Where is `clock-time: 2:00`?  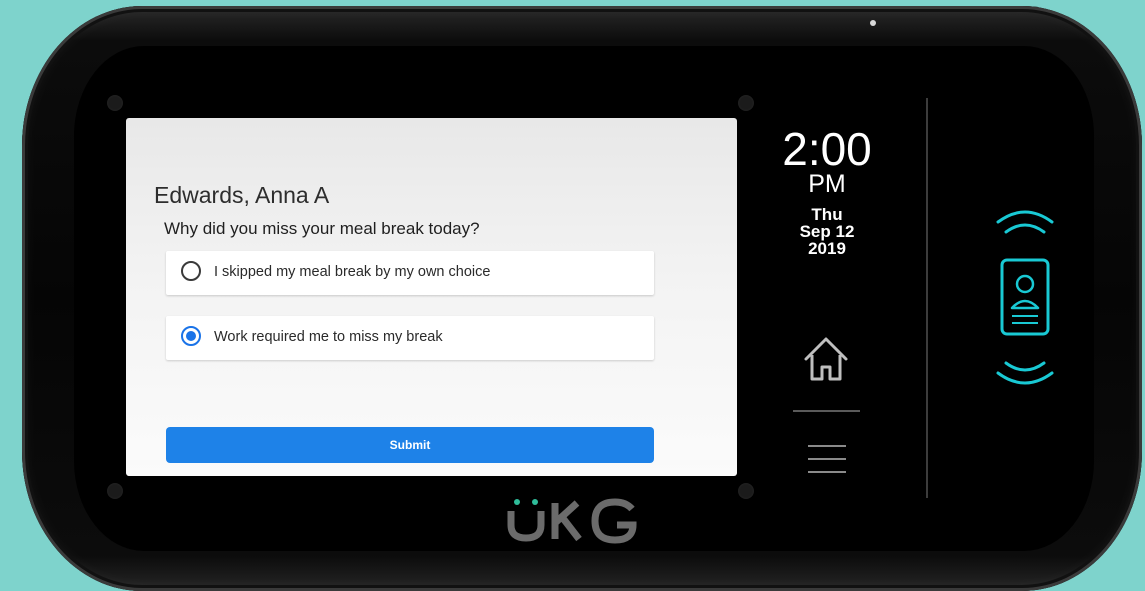
clock-time: 2:00 is located at coordinates (827, 149).